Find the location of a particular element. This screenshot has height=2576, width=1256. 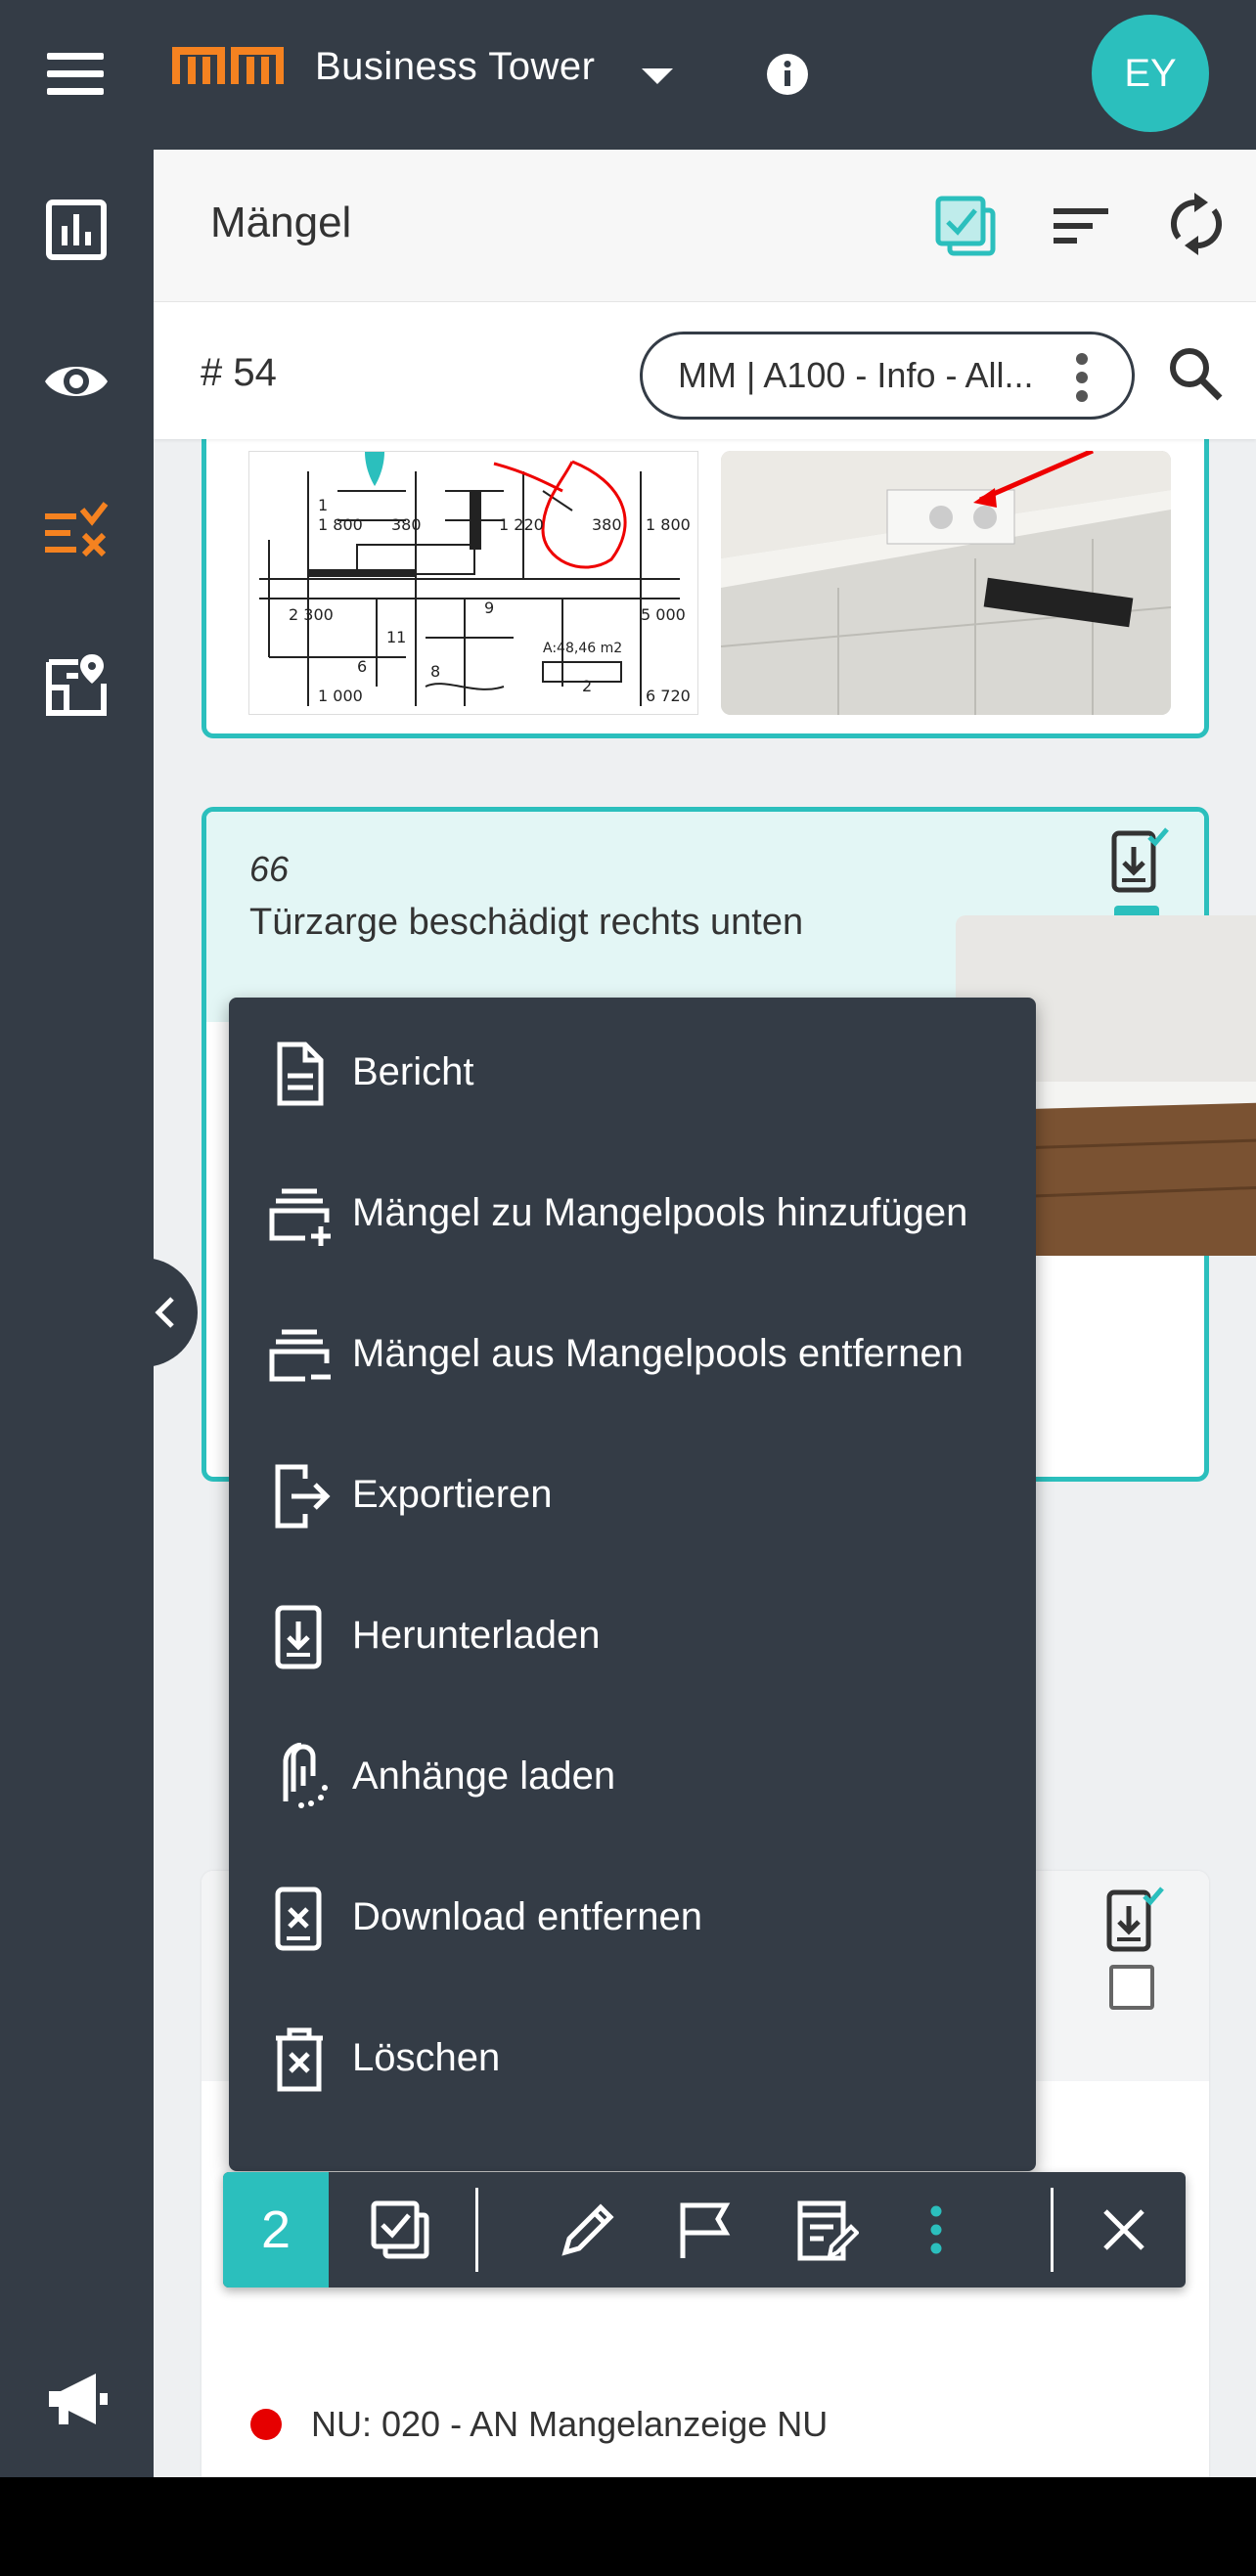

menu-item-load-attachments: Anhänge laden is located at coordinates (633, 1778).